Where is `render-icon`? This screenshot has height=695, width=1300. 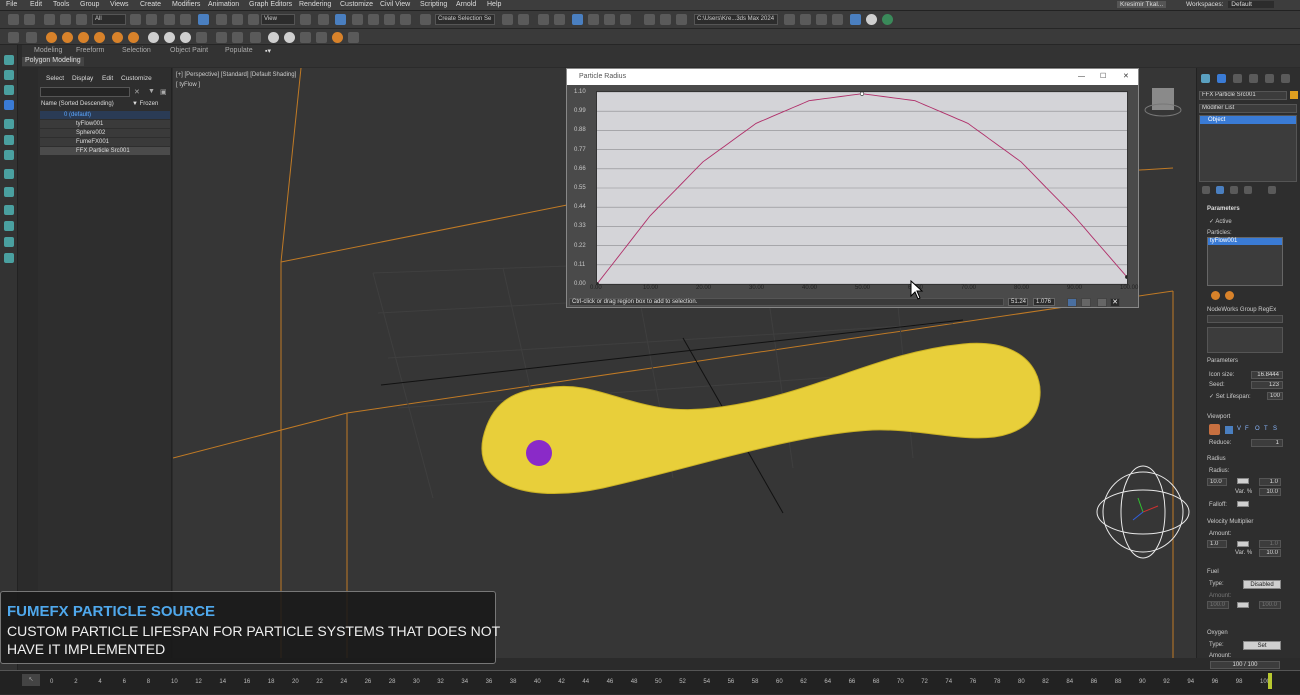
render-icon is located at coordinates (681, 19).